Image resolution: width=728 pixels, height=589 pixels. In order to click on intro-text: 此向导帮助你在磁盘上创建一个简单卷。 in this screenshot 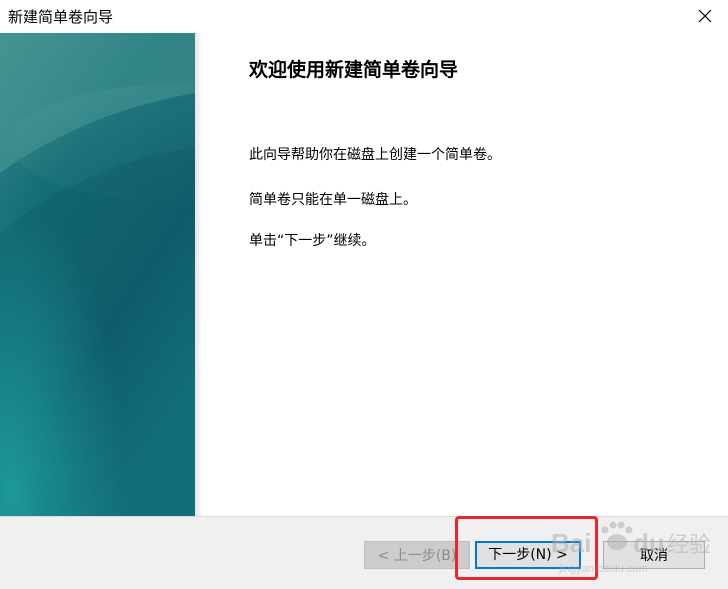, I will do `click(375, 155)`.